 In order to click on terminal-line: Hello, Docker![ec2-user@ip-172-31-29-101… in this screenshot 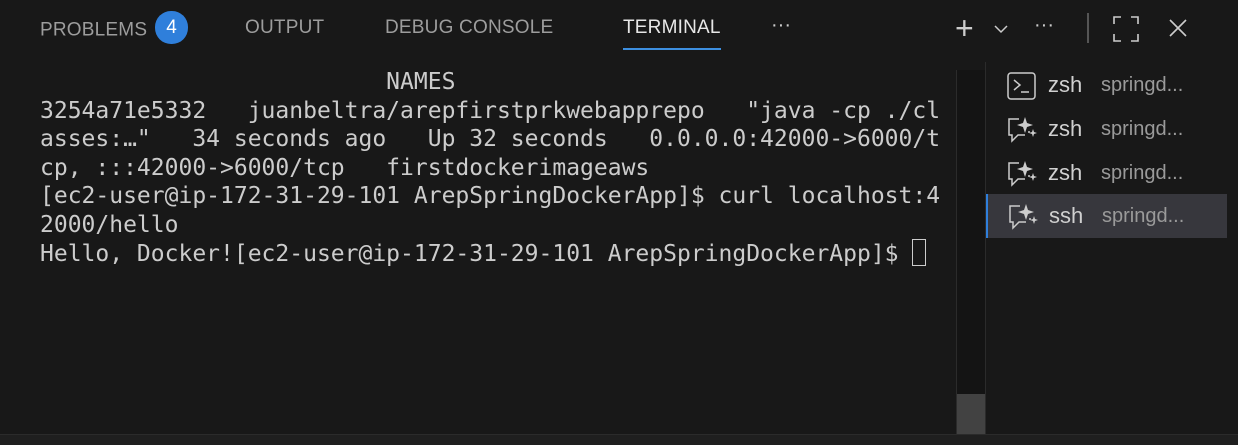, I will do `click(476, 254)`.